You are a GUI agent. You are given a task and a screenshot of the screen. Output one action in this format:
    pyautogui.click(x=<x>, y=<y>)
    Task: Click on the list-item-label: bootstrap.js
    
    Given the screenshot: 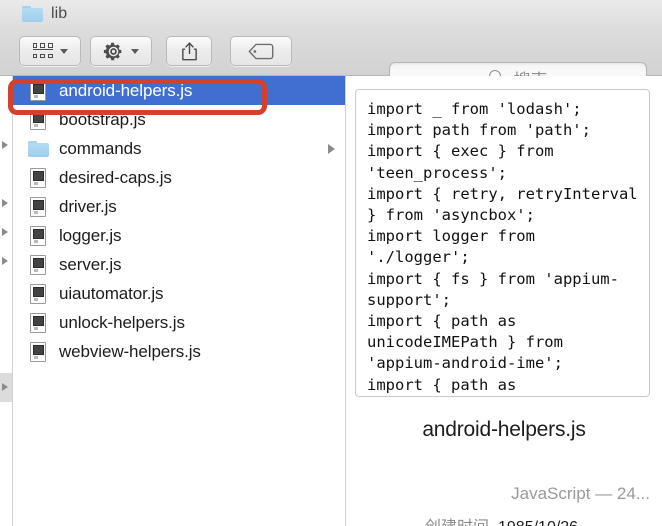 What is the action you would take?
    pyautogui.click(x=102, y=119)
    